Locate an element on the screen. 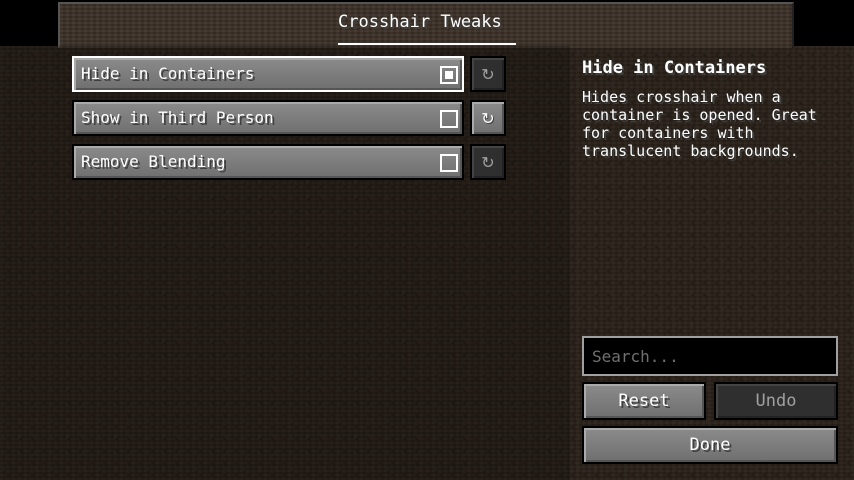  option-row-show-in-third-person: Show in Third Person ↻ is located at coordinates (290, 118).